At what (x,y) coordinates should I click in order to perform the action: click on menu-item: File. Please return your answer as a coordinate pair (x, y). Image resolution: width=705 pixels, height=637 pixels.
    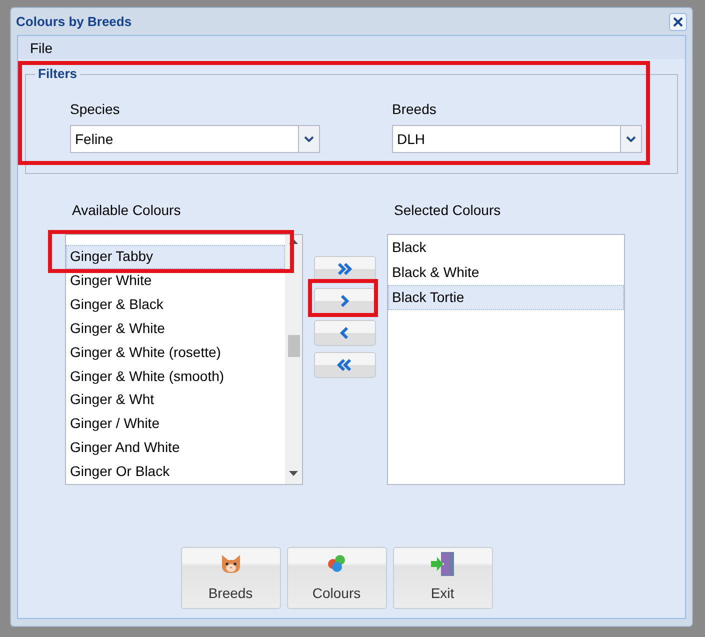
    Looking at the image, I should click on (41, 48).